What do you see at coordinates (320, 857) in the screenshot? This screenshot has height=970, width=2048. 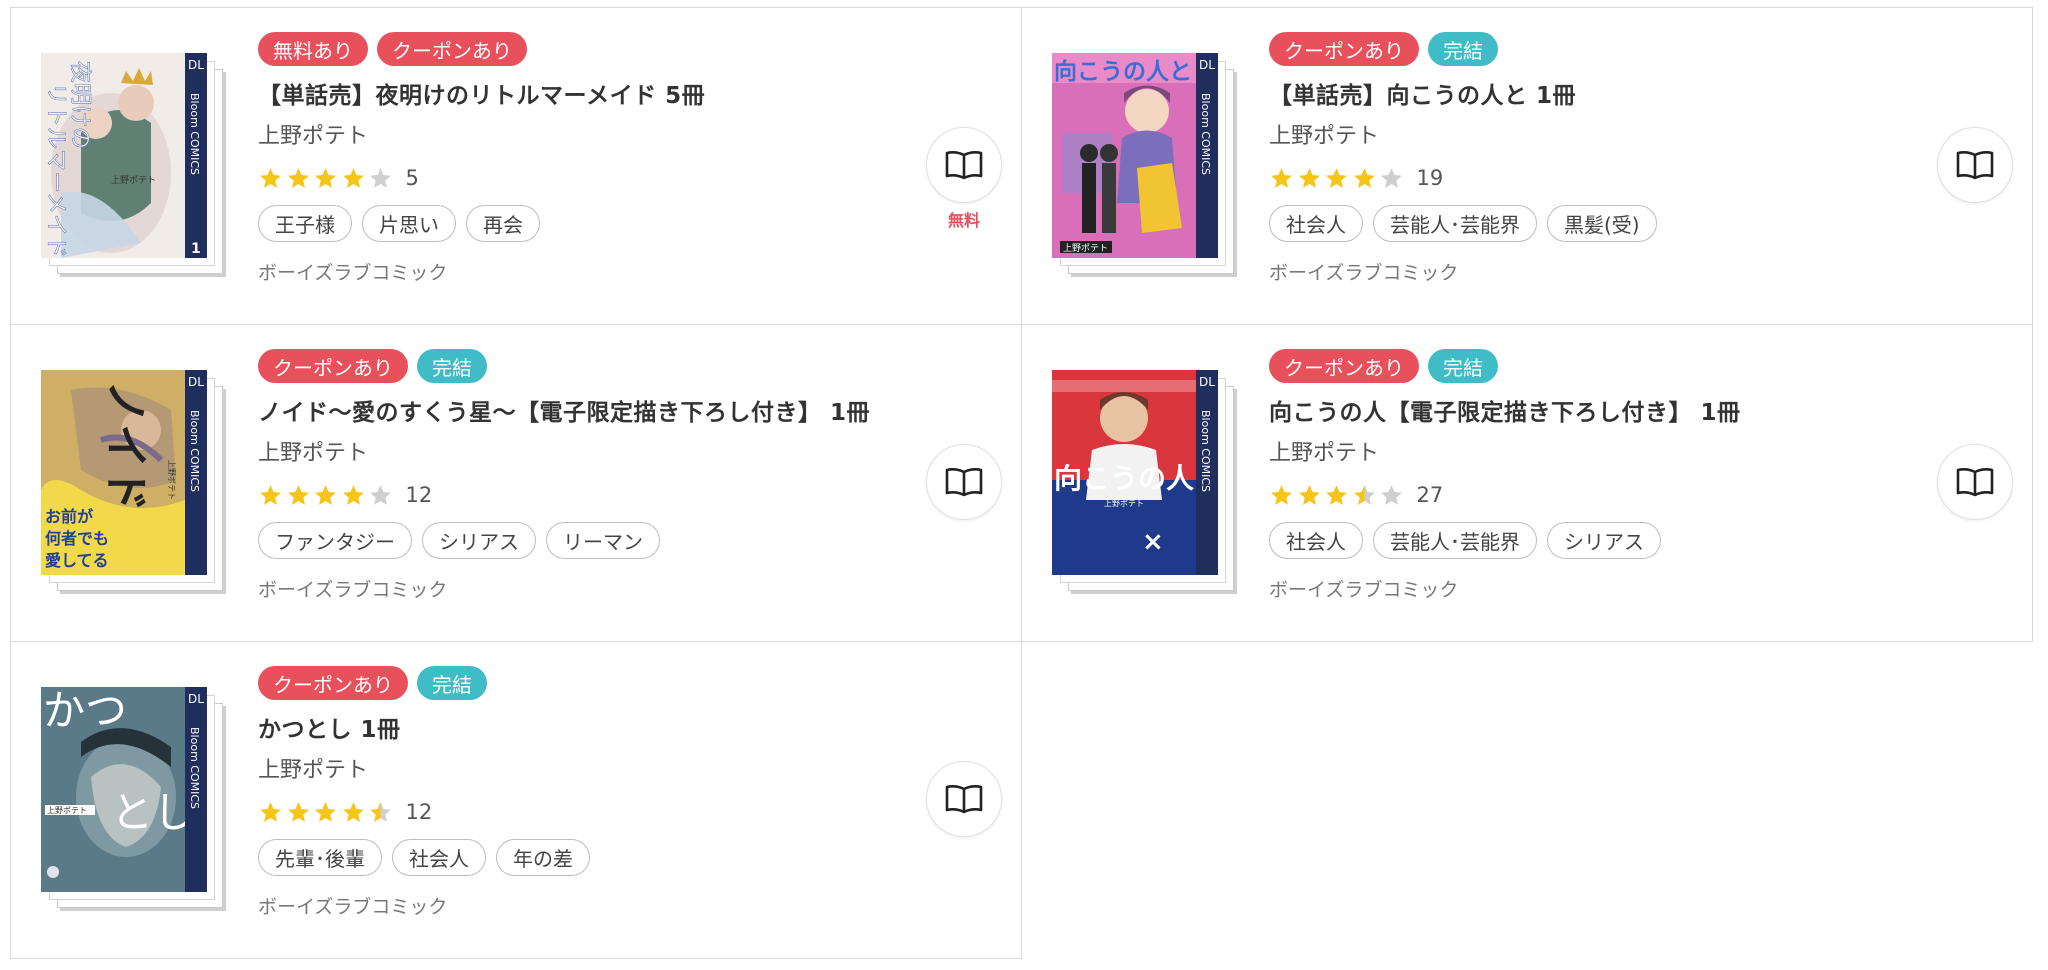 I see `genre-tag: 先輩･後輩` at bounding box center [320, 857].